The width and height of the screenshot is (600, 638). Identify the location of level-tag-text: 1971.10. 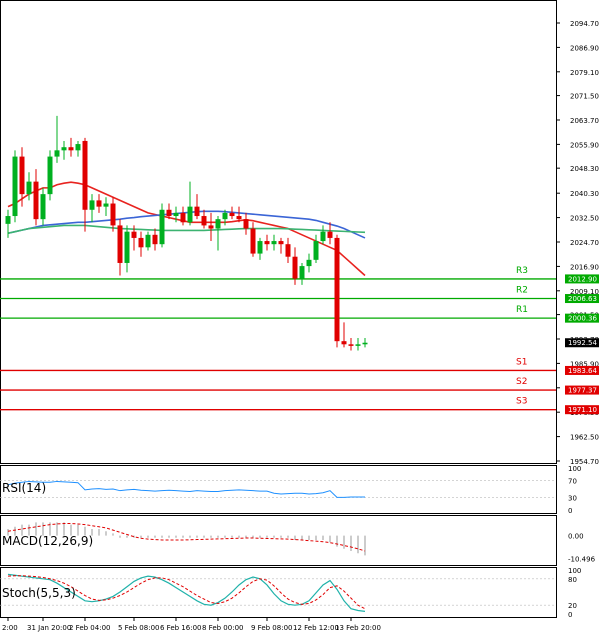
(582, 410).